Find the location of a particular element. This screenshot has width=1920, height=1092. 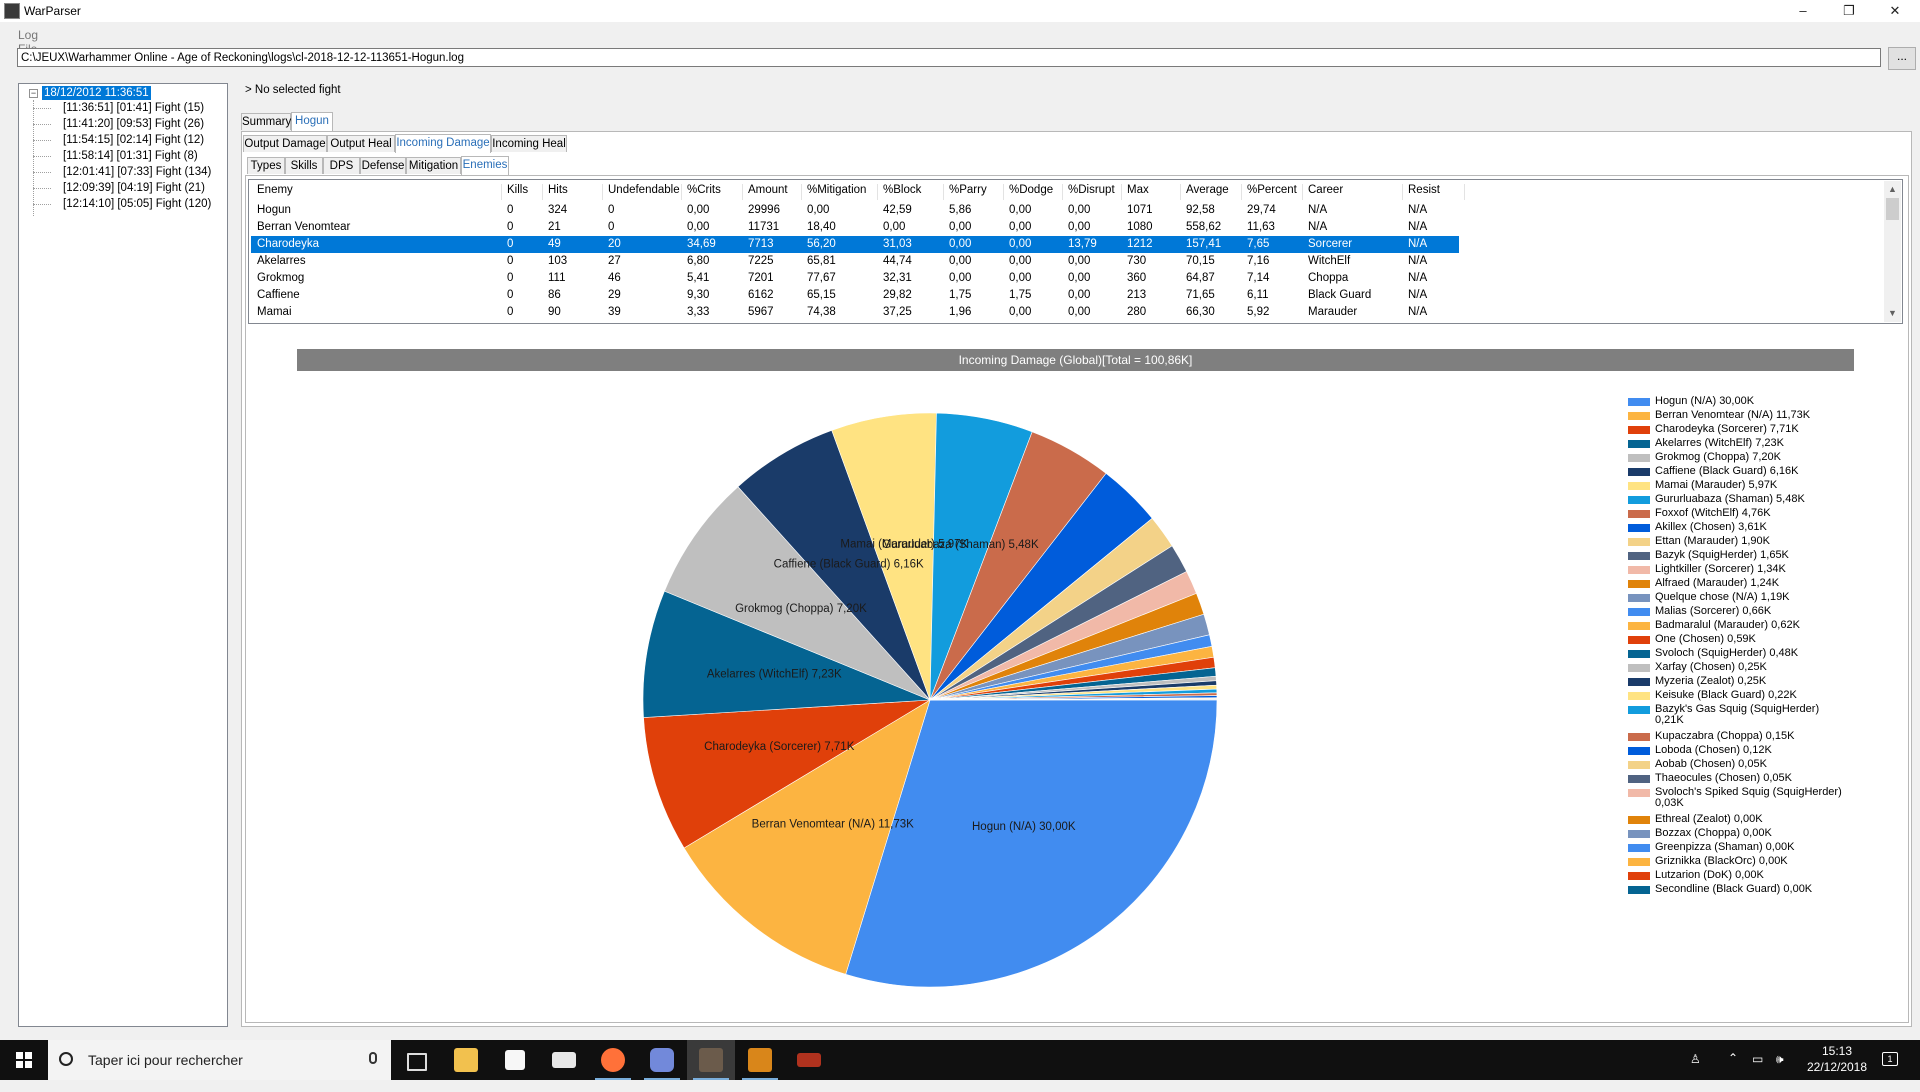

table-cell: Mamai is located at coordinates (274, 312).